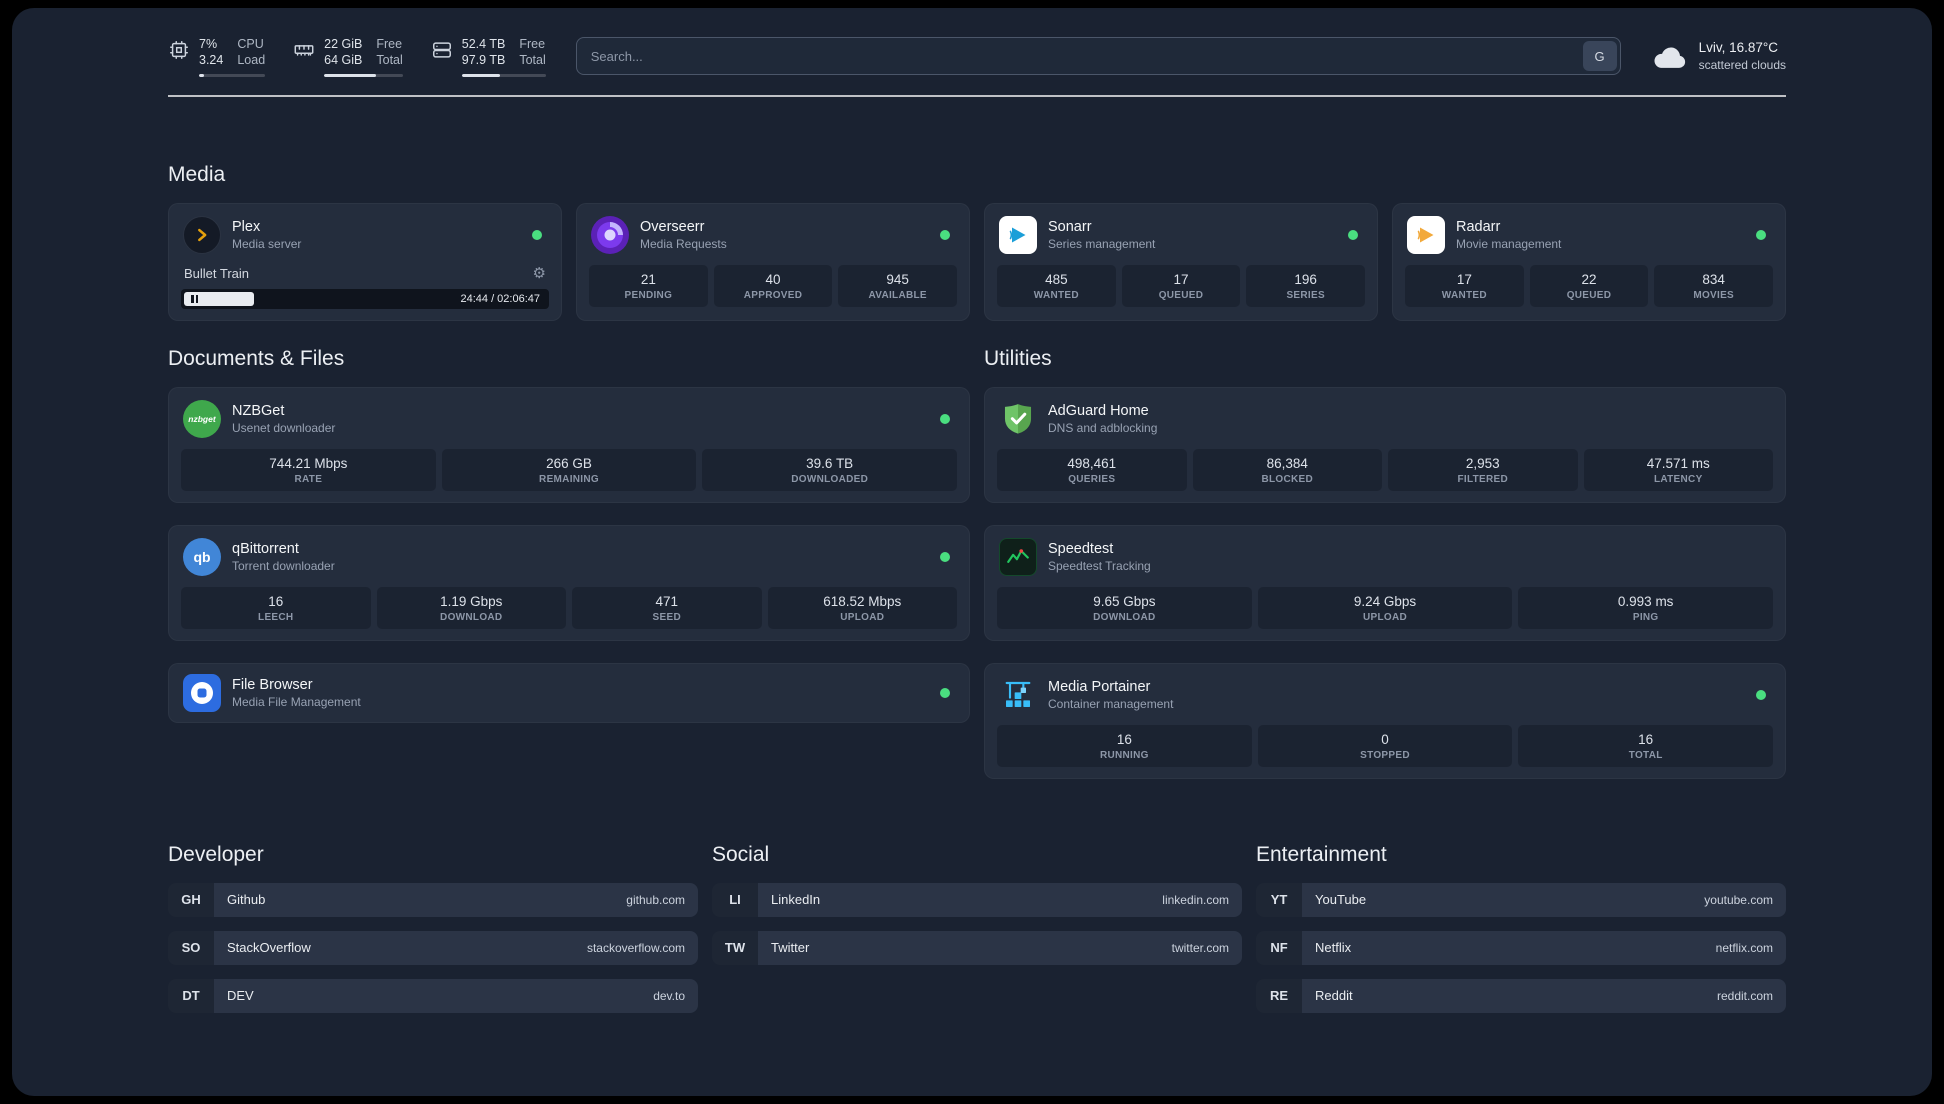 The height and width of the screenshot is (1104, 1944). I want to click on bookmark-abbr: YT, so click(1279, 899).